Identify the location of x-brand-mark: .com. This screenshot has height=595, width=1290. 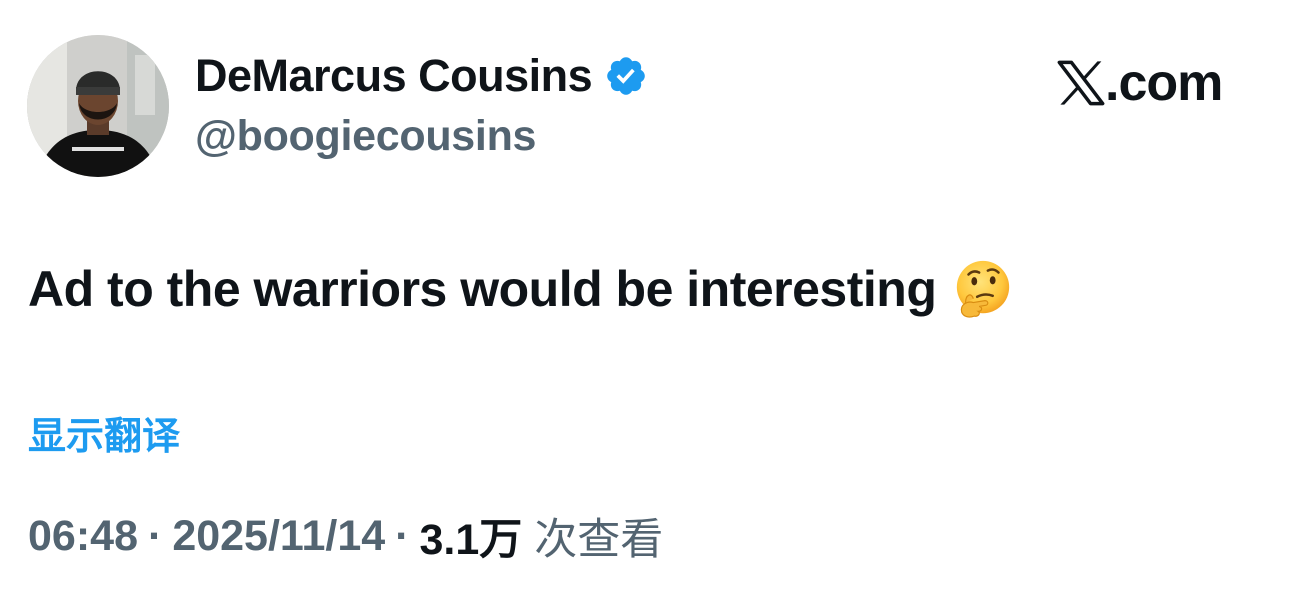
(1139, 82).